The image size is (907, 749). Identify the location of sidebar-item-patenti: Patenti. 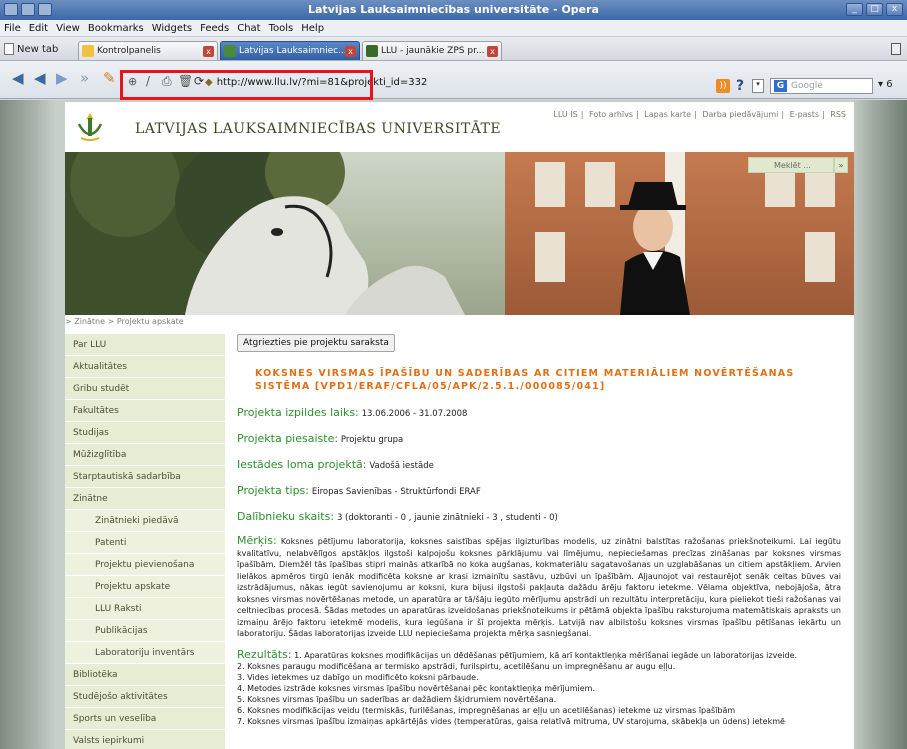
(145, 543).